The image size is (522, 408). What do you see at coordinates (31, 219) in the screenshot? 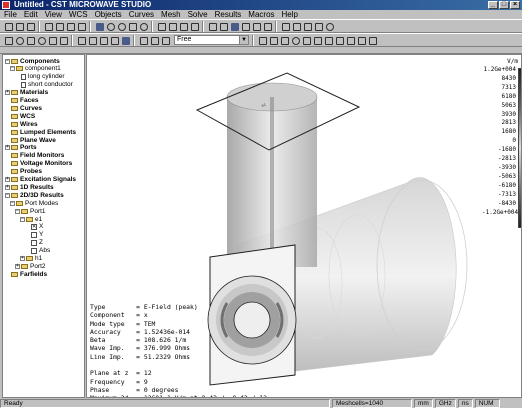
I see `tree-item: − e1` at bounding box center [31, 219].